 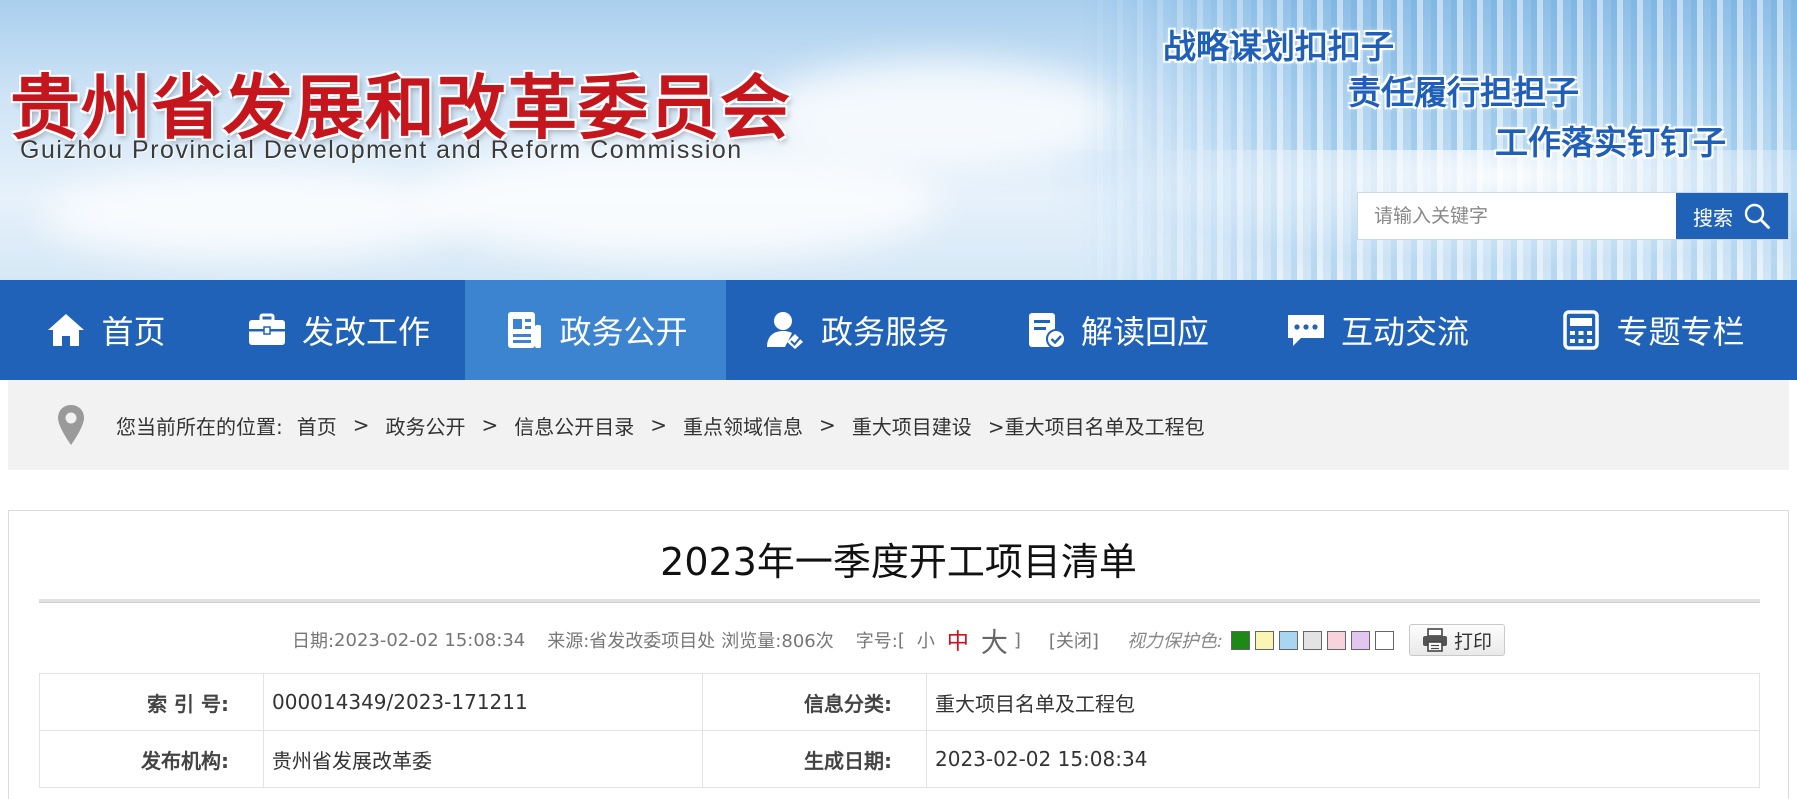 What do you see at coordinates (1610, 142) in the screenshot?
I see `slogan-3: 工作落实钉钉子` at bounding box center [1610, 142].